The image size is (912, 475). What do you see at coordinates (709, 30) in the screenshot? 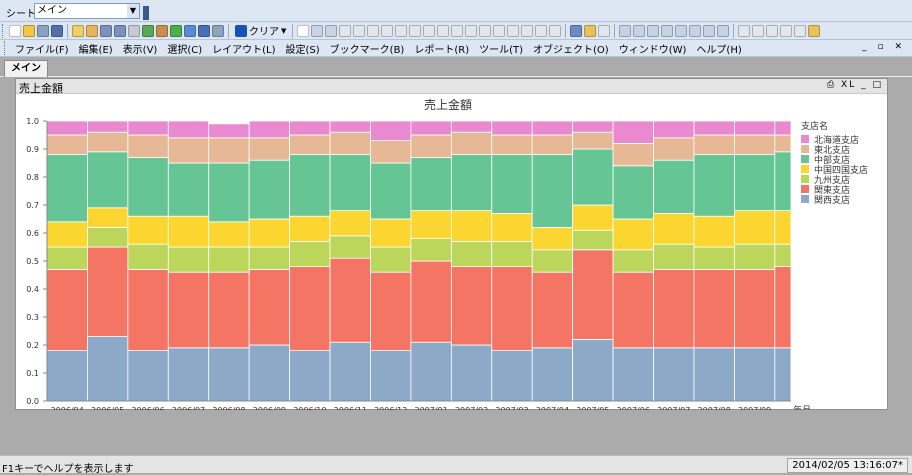
I see `spread-horizontal-icon` at bounding box center [709, 30].